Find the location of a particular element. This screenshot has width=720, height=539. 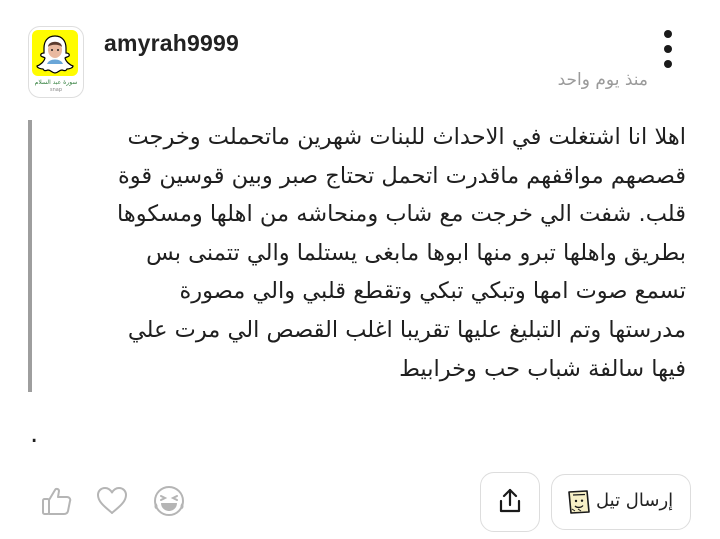

send-teal-label: إرسال تيل is located at coordinates (635, 500).